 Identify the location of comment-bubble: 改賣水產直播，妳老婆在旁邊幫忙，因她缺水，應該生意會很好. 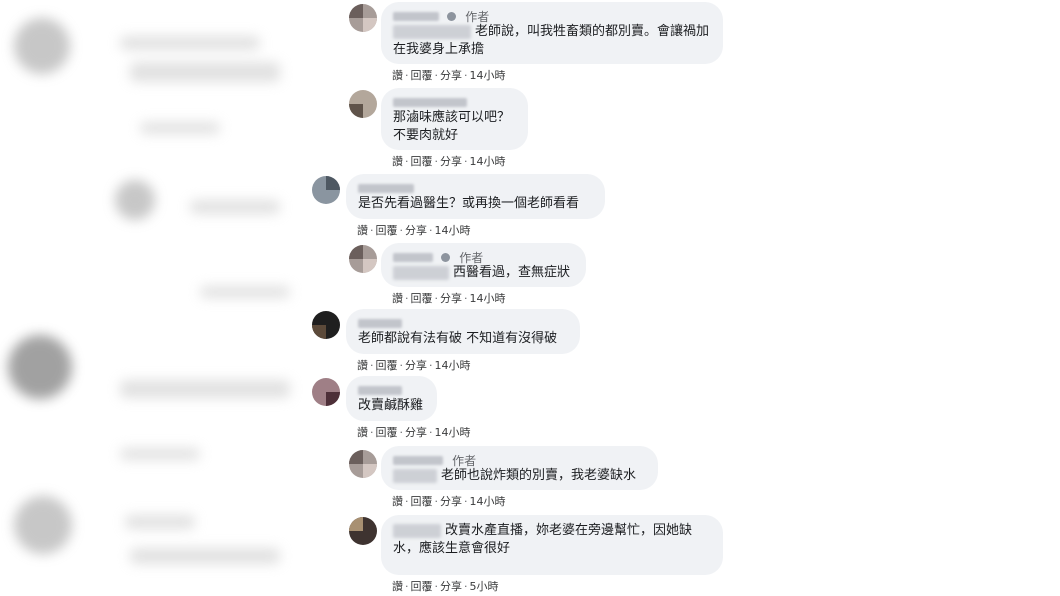
(552, 545).